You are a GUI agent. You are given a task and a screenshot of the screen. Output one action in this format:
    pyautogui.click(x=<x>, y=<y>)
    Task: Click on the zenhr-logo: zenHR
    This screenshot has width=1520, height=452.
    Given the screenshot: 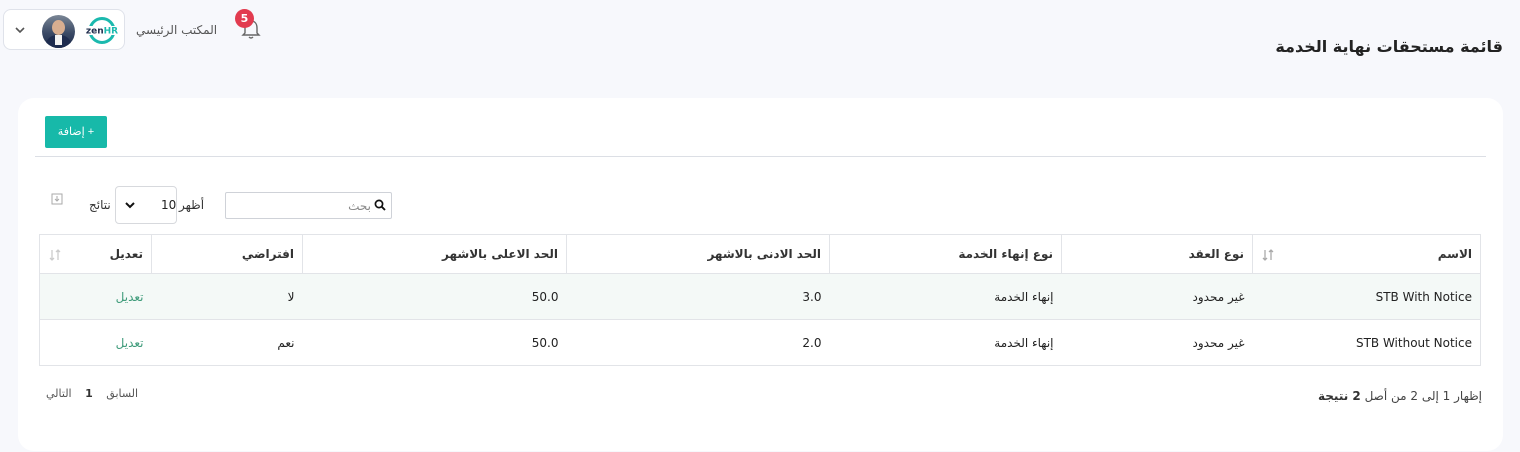 What is the action you would take?
    pyautogui.click(x=102, y=30)
    